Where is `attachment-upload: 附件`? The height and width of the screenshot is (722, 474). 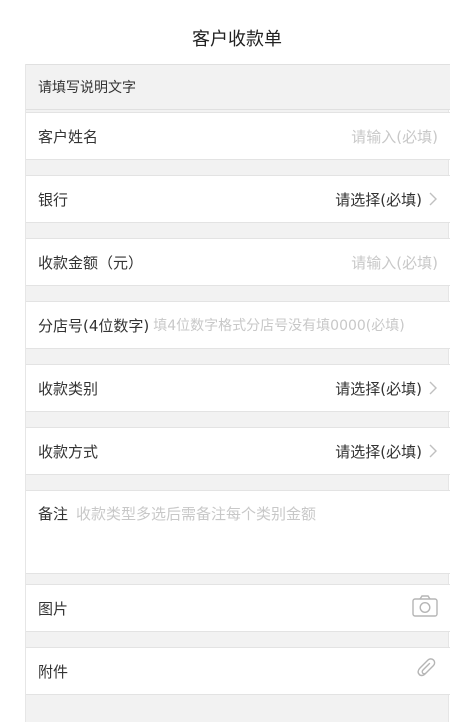 attachment-upload: 附件 is located at coordinates (238, 671).